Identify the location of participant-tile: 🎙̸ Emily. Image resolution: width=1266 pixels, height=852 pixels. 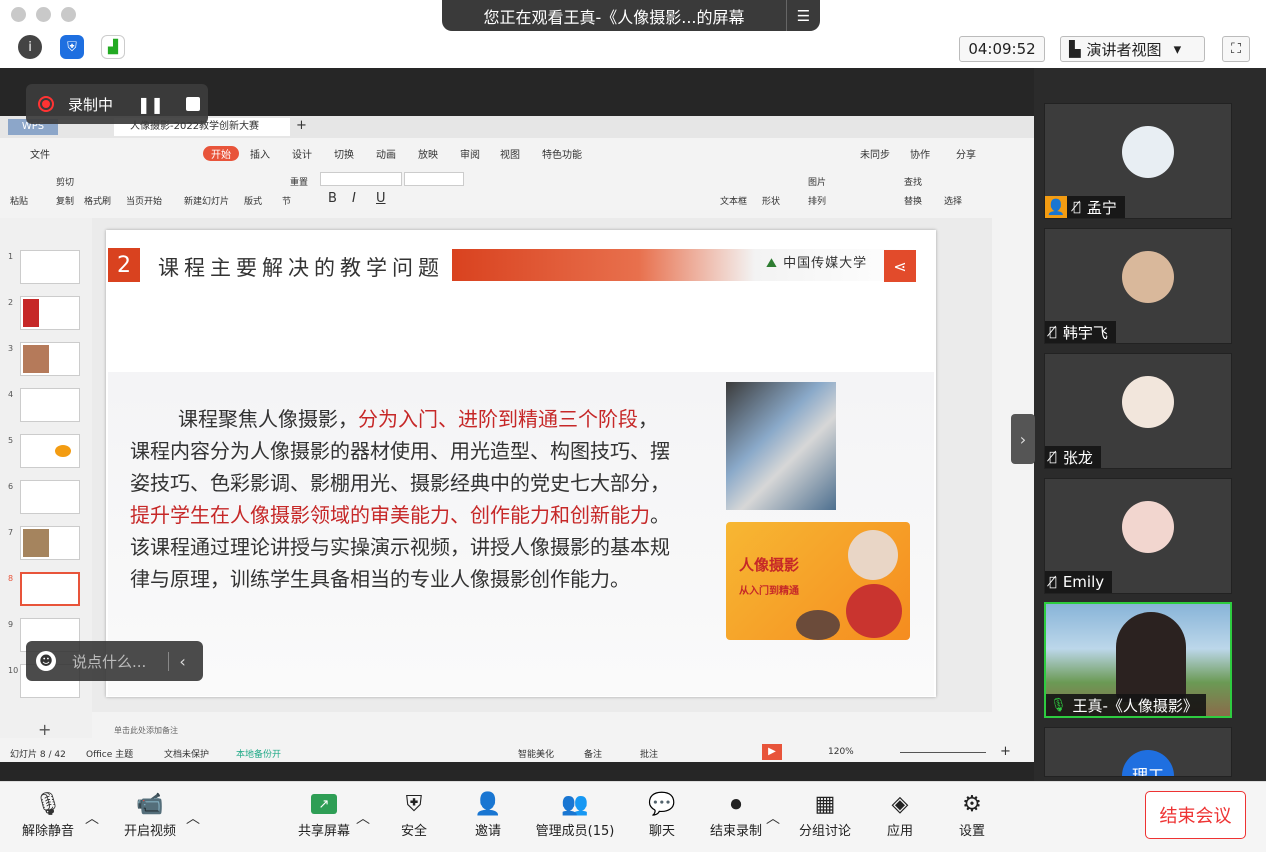
(1138, 536).